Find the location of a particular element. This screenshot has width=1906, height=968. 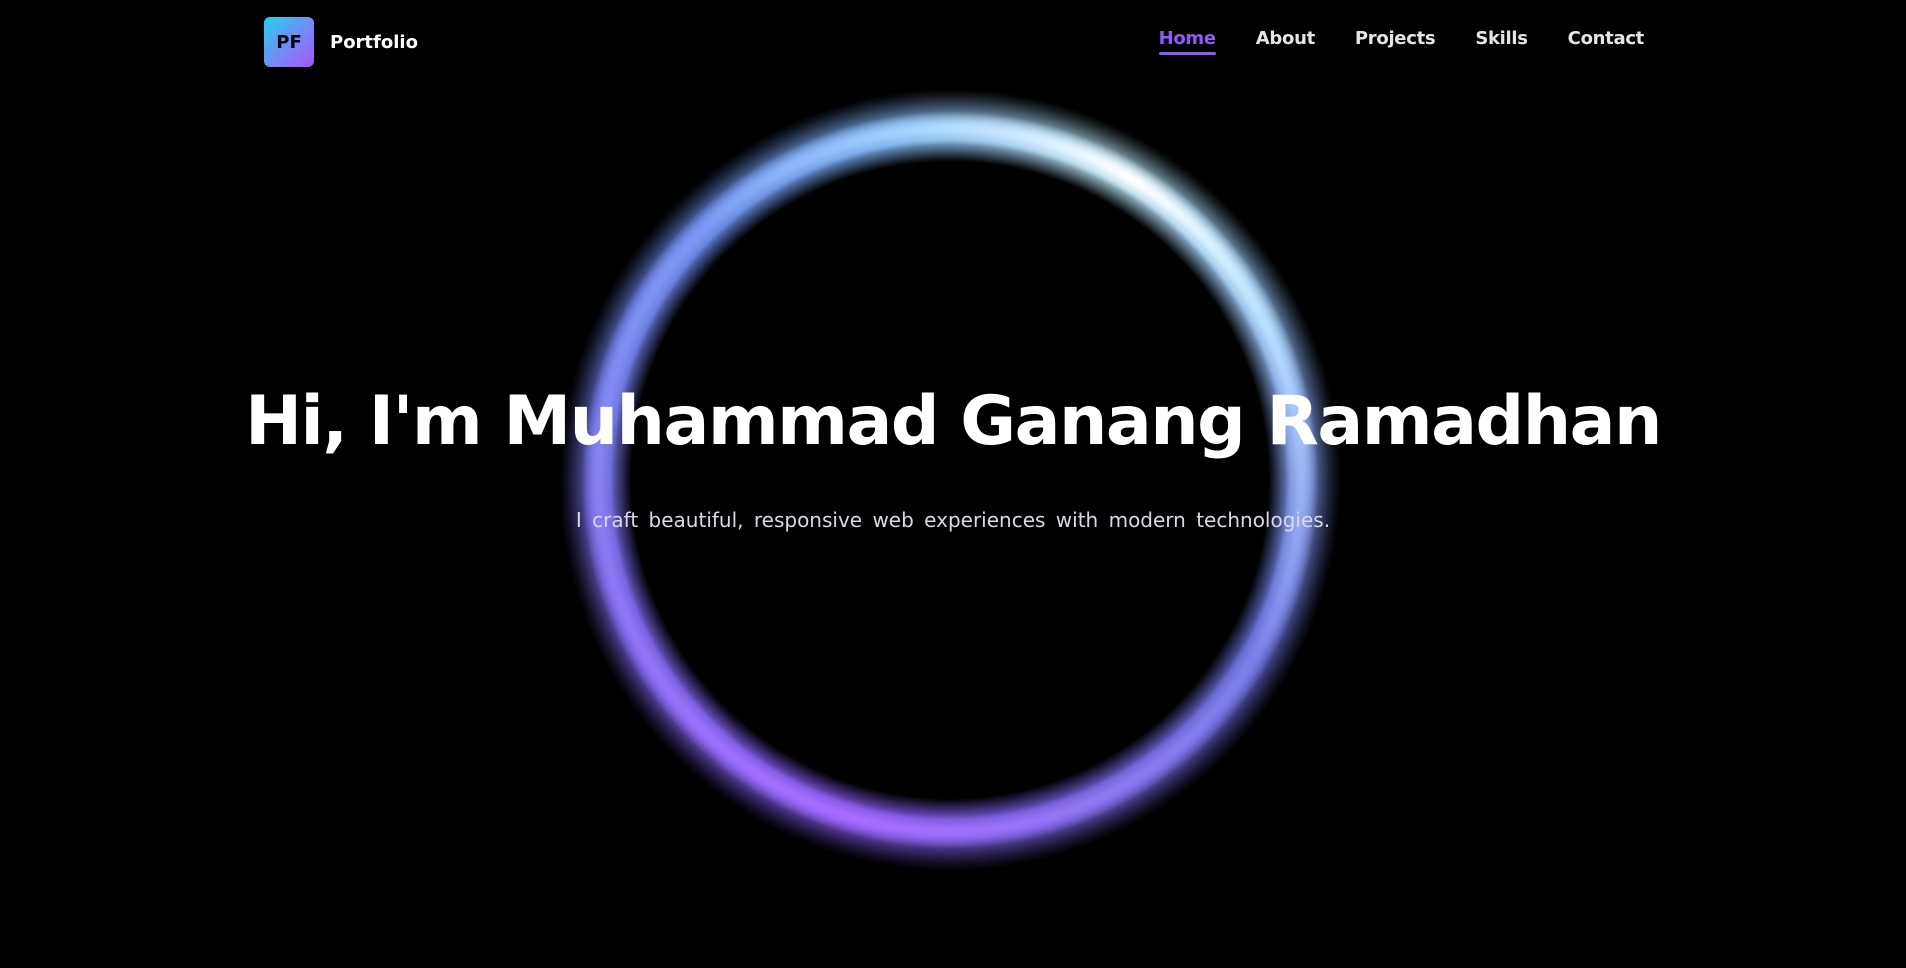

nav-skills: Skills is located at coordinates (1501, 41).